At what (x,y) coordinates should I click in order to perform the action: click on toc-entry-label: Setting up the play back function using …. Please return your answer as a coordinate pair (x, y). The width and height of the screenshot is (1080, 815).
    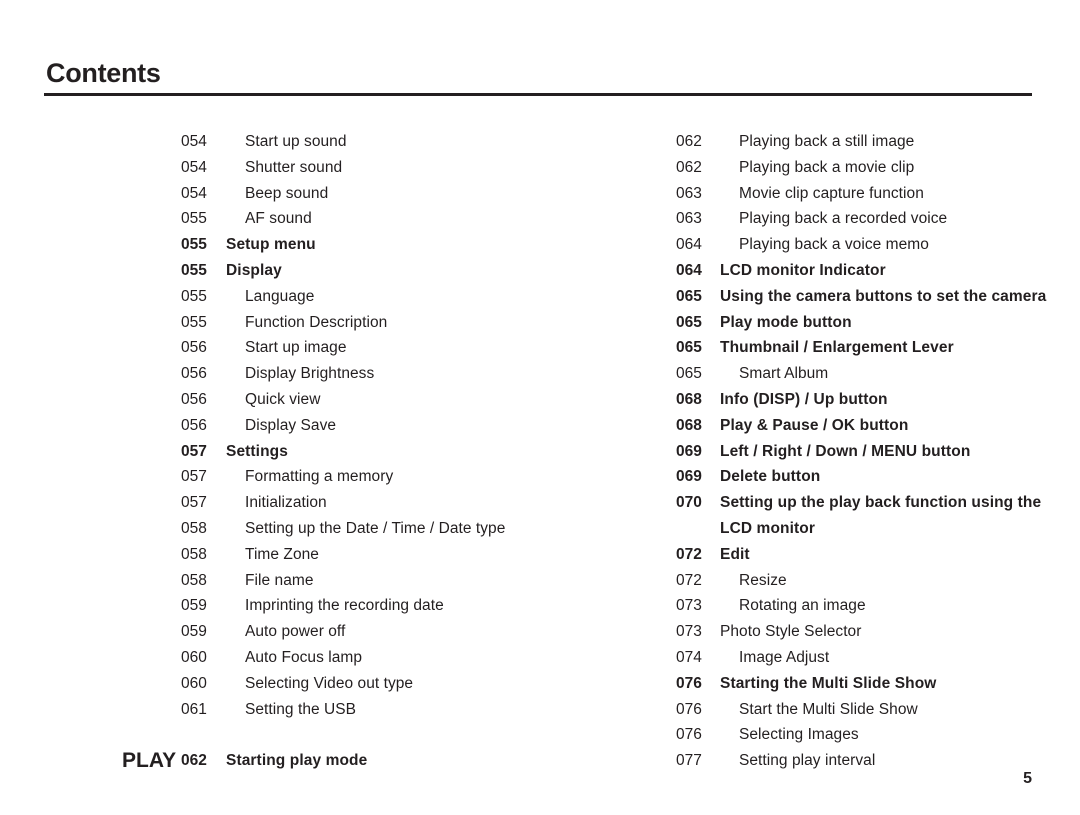
    Looking at the image, I should click on (885, 516).